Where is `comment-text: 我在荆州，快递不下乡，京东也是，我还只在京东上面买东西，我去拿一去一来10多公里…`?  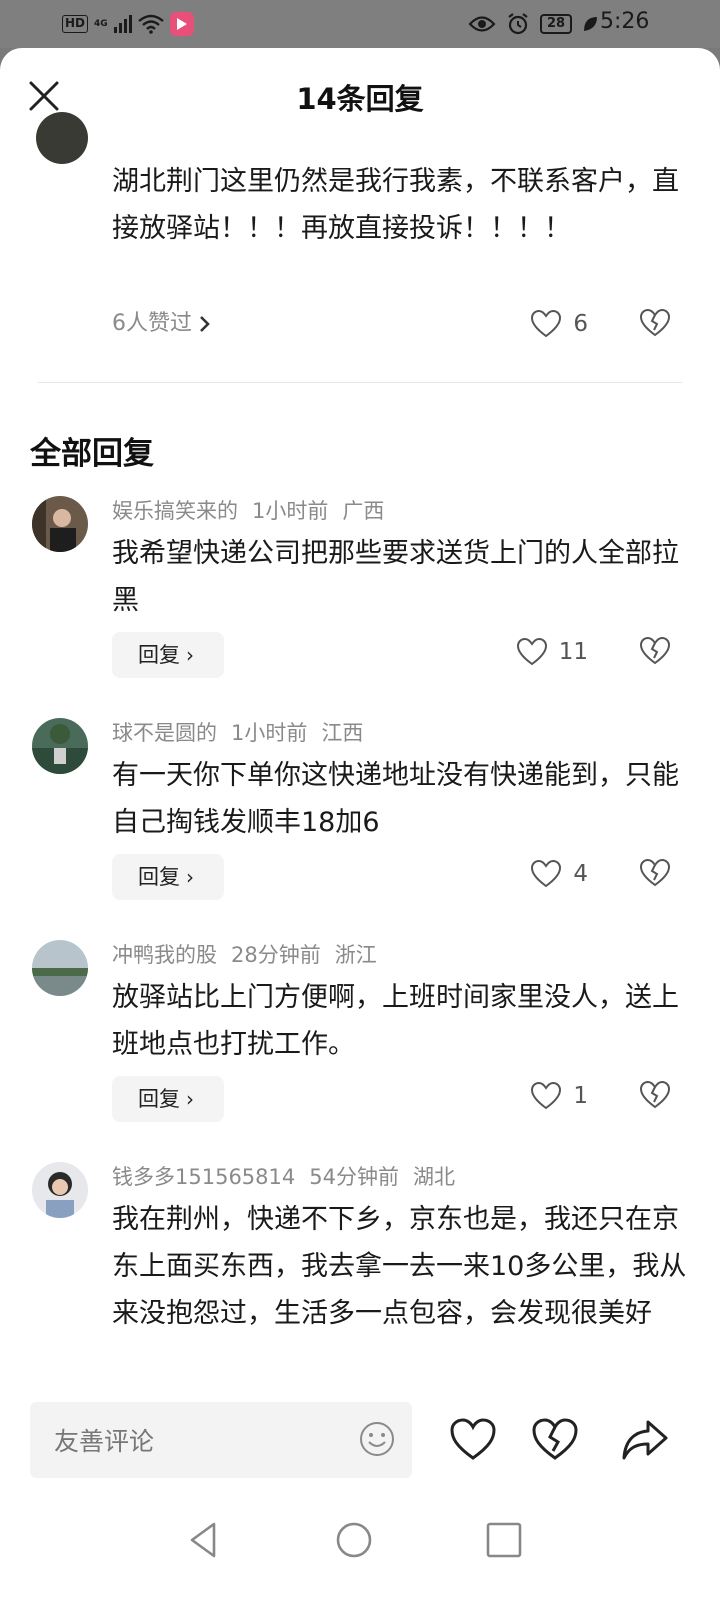 comment-text: 我在荆州，快递不下乡，京东也是，我还只在京东上面买东西，我去拿一去一来10多公里… is located at coordinates (399, 1266).